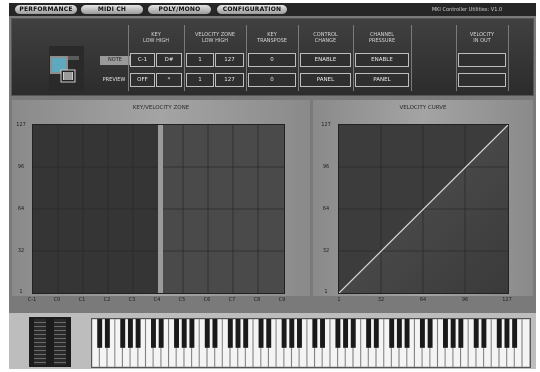 This screenshot has height=372, width=540. Describe the element at coordinates (46, 9) in the screenshot. I see `tab-performance: PERFORMANCE` at that location.